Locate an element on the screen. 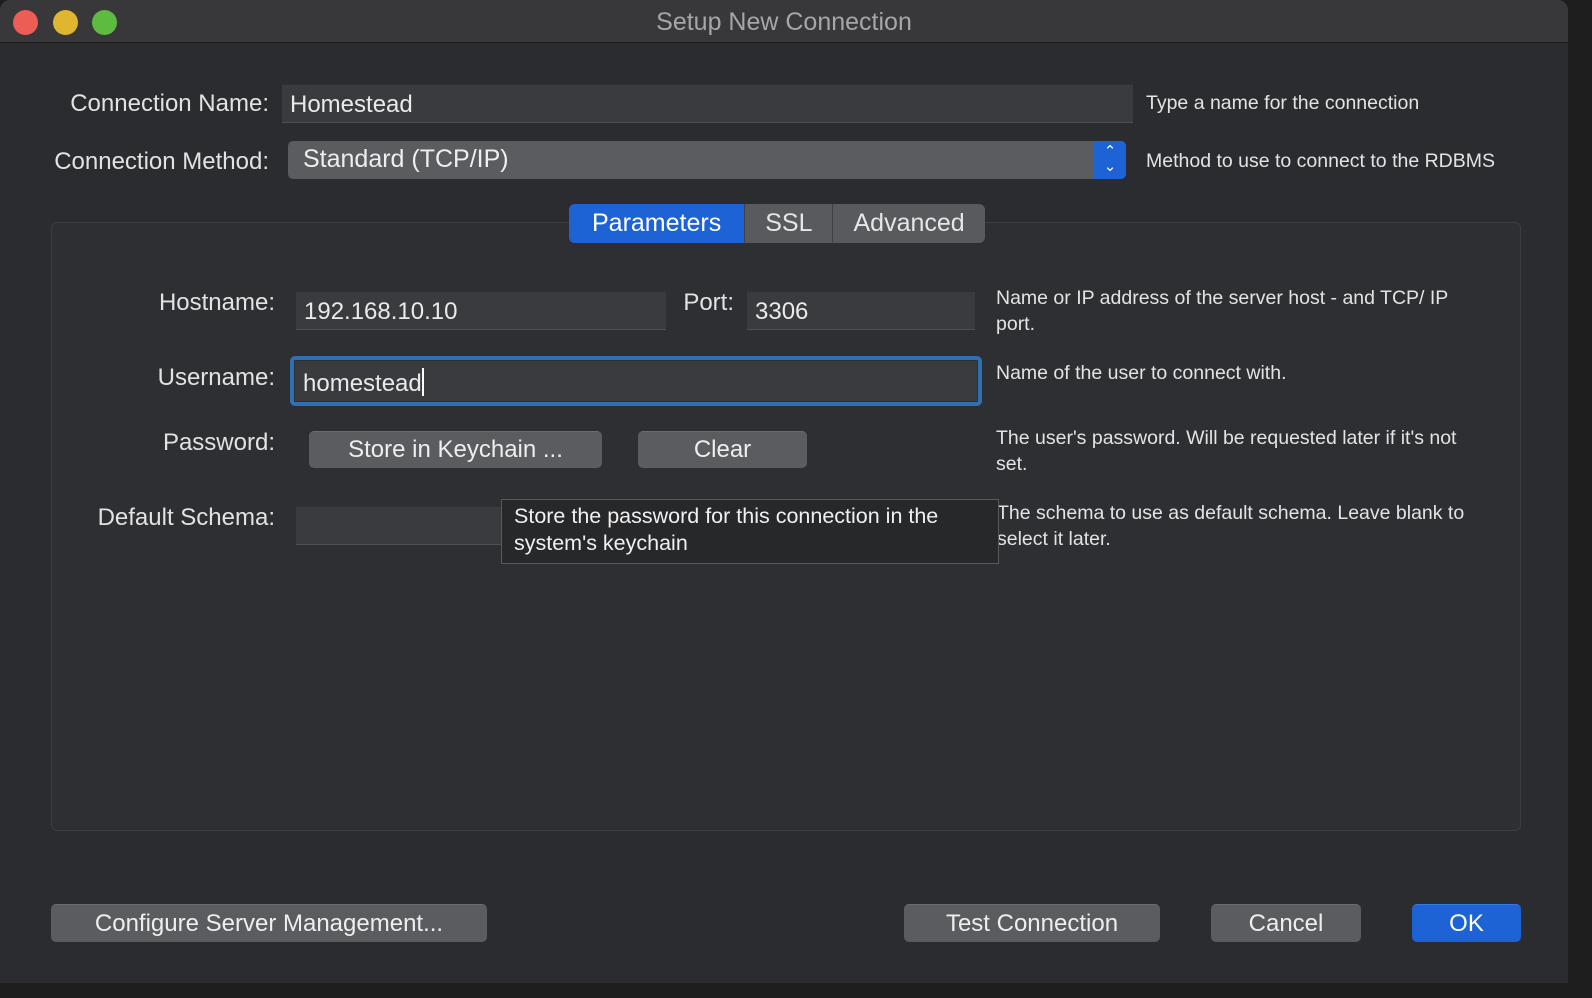 The height and width of the screenshot is (998, 1592). hostname-label: Hostname: is located at coordinates (216, 302).